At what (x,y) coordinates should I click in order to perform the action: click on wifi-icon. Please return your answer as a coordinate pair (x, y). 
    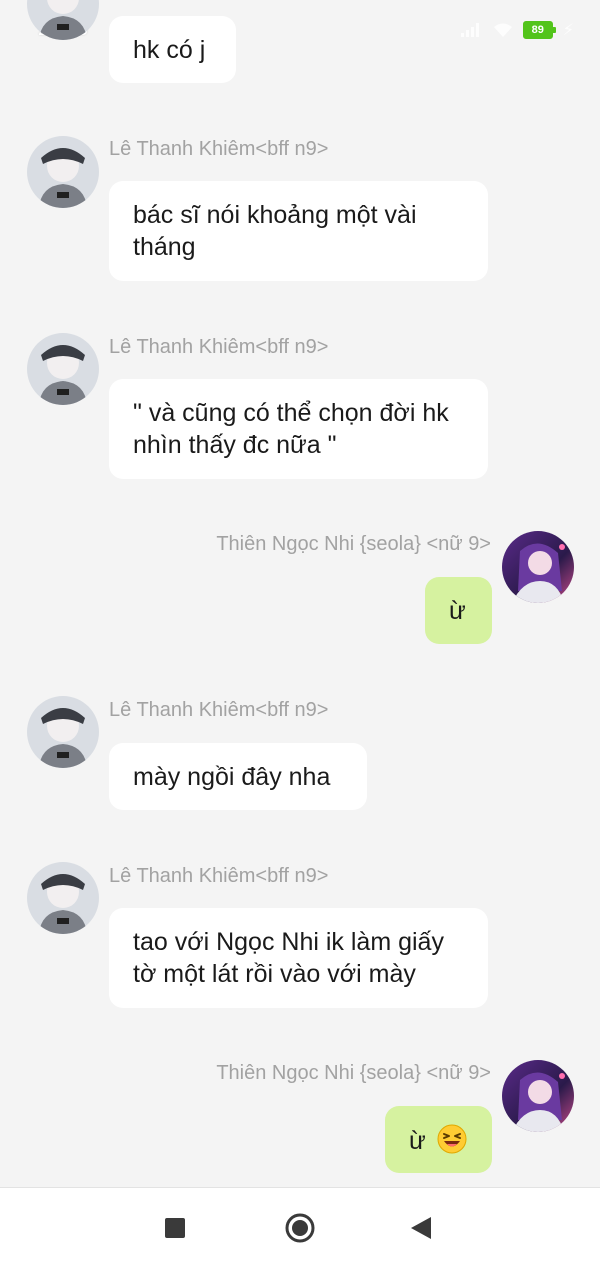
    Looking at the image, I should click on (502, 30).